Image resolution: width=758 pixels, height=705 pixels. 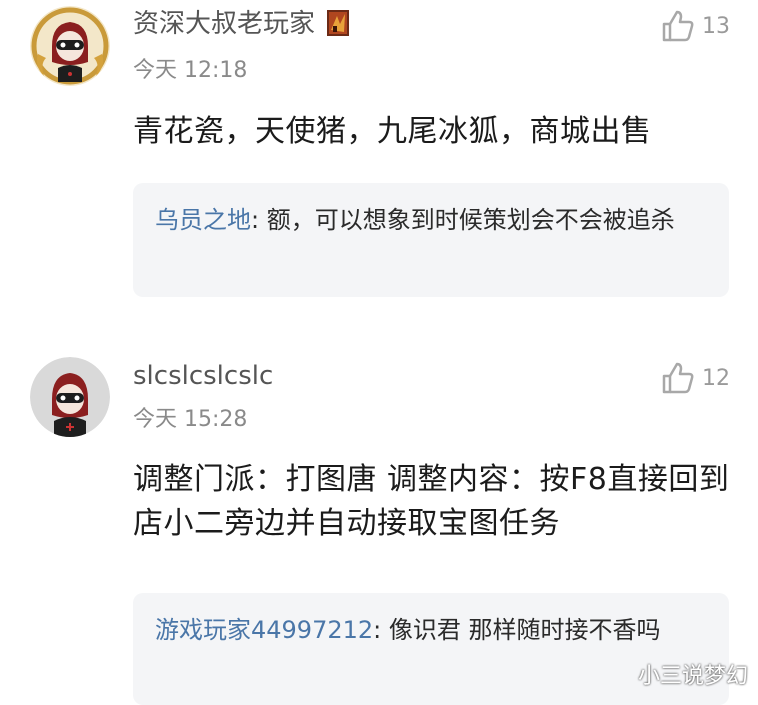 What do you see at coordinates (517, 630) in the screenshot?
I see `reply-text: : 像识君 那样随时接不香吗` at bounding box center [517, 630].